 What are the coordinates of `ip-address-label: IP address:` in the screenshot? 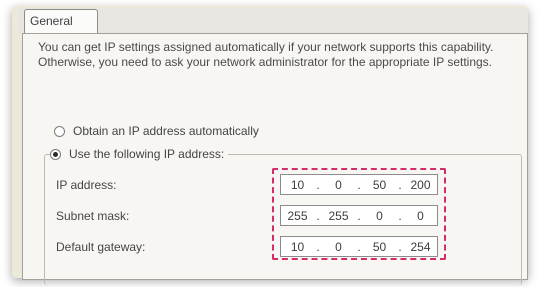 It's located at (86, 185).